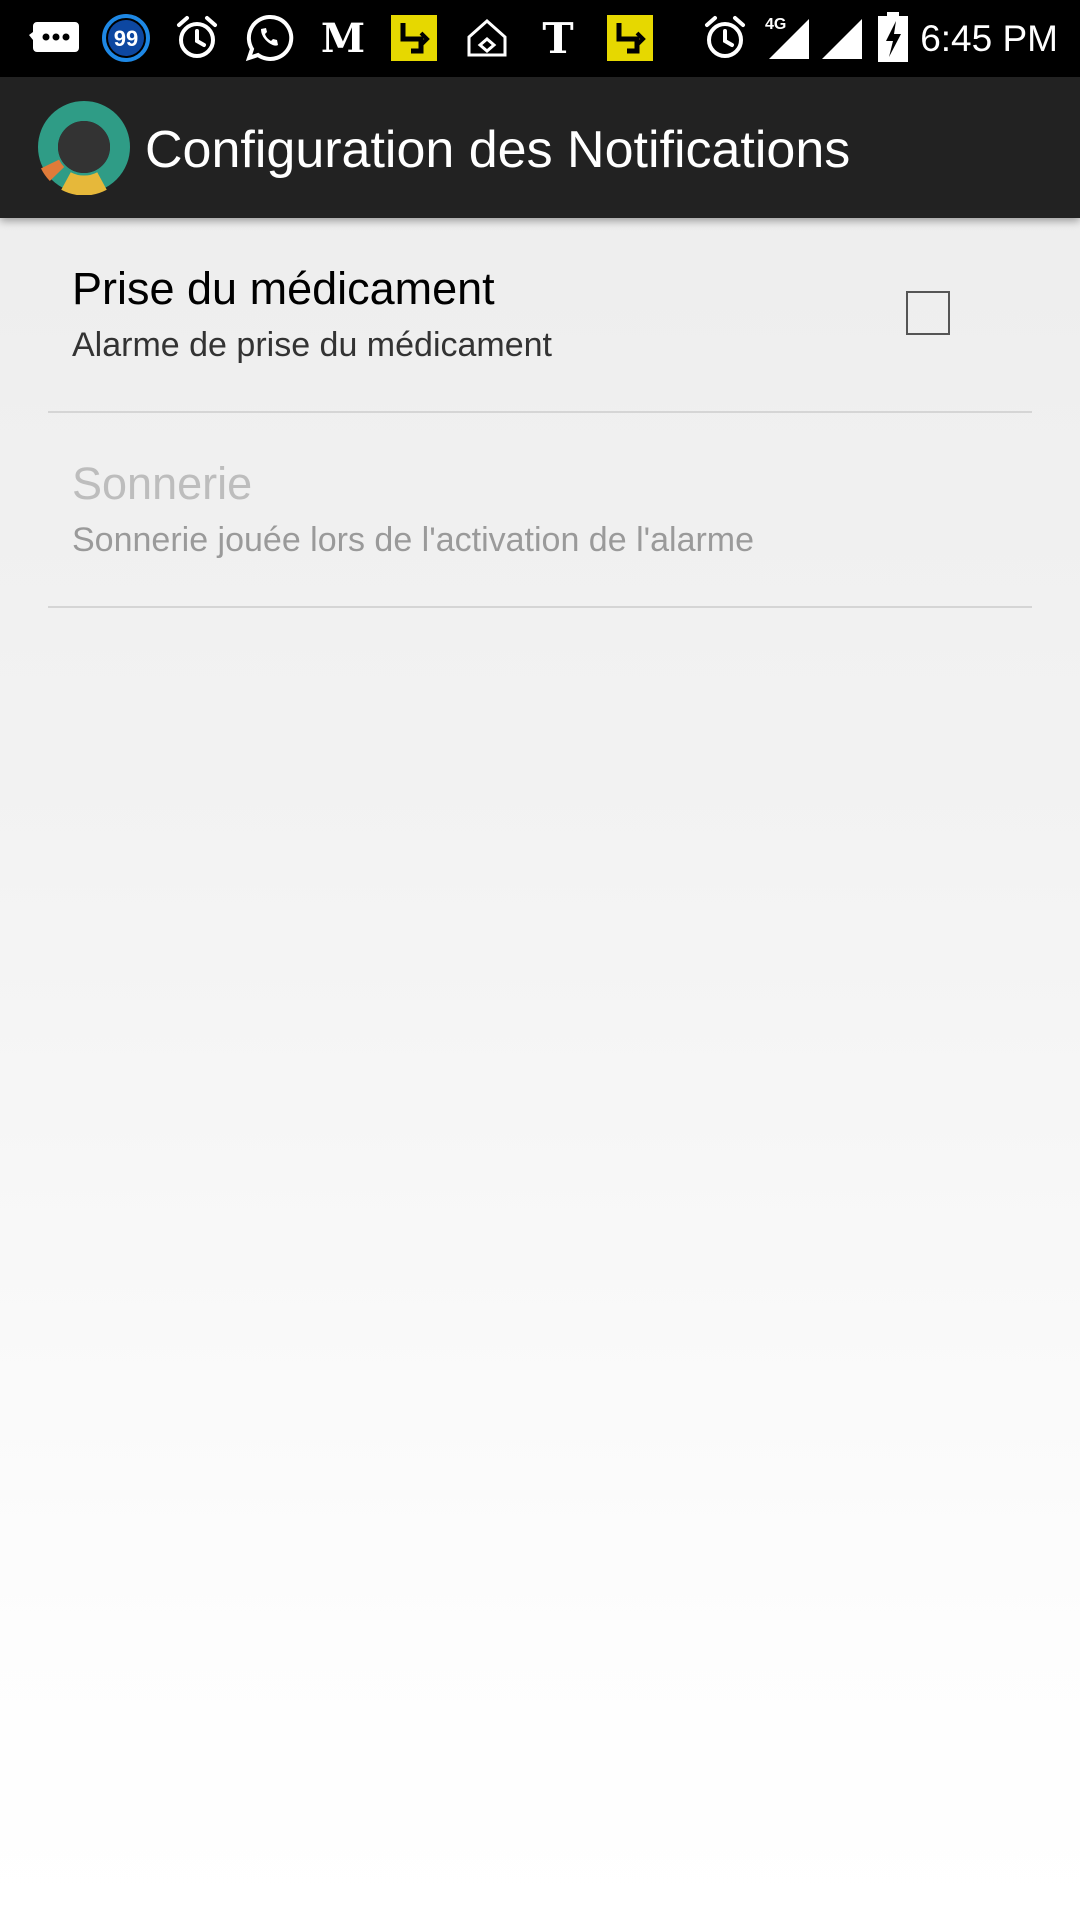 The image size is (1080, 1920). Describe the element at coordinates (162, 483) in the screenshot. I see `pref-title: Sonnerie` at that location.